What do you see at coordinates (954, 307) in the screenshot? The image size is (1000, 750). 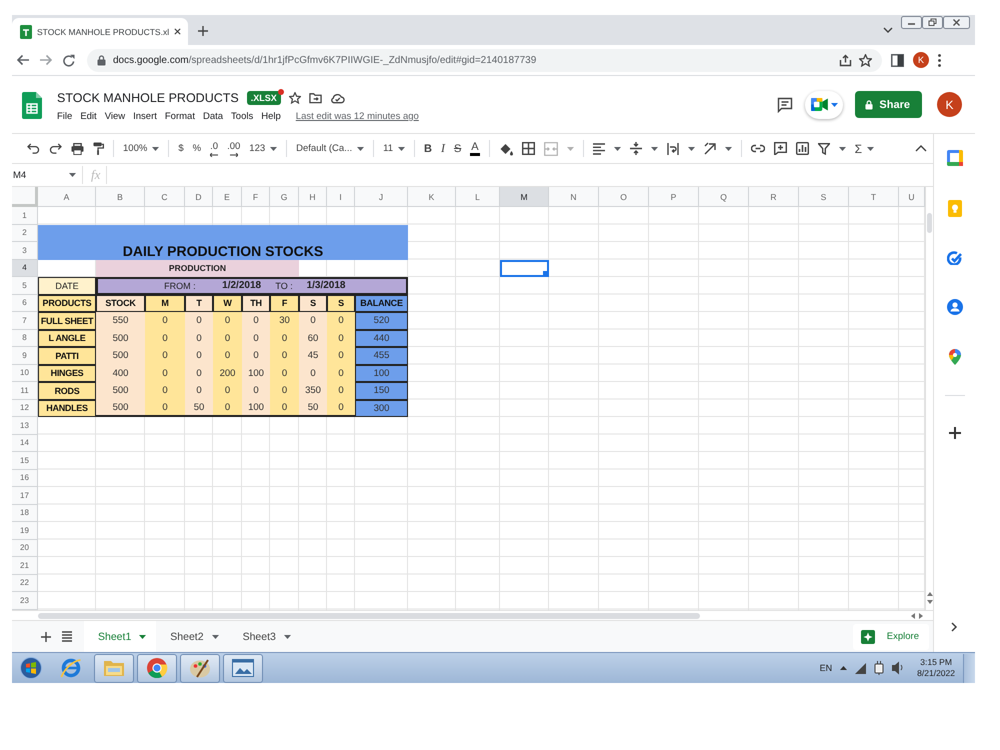 I see `person-icon` at bounding box center [954, 307].